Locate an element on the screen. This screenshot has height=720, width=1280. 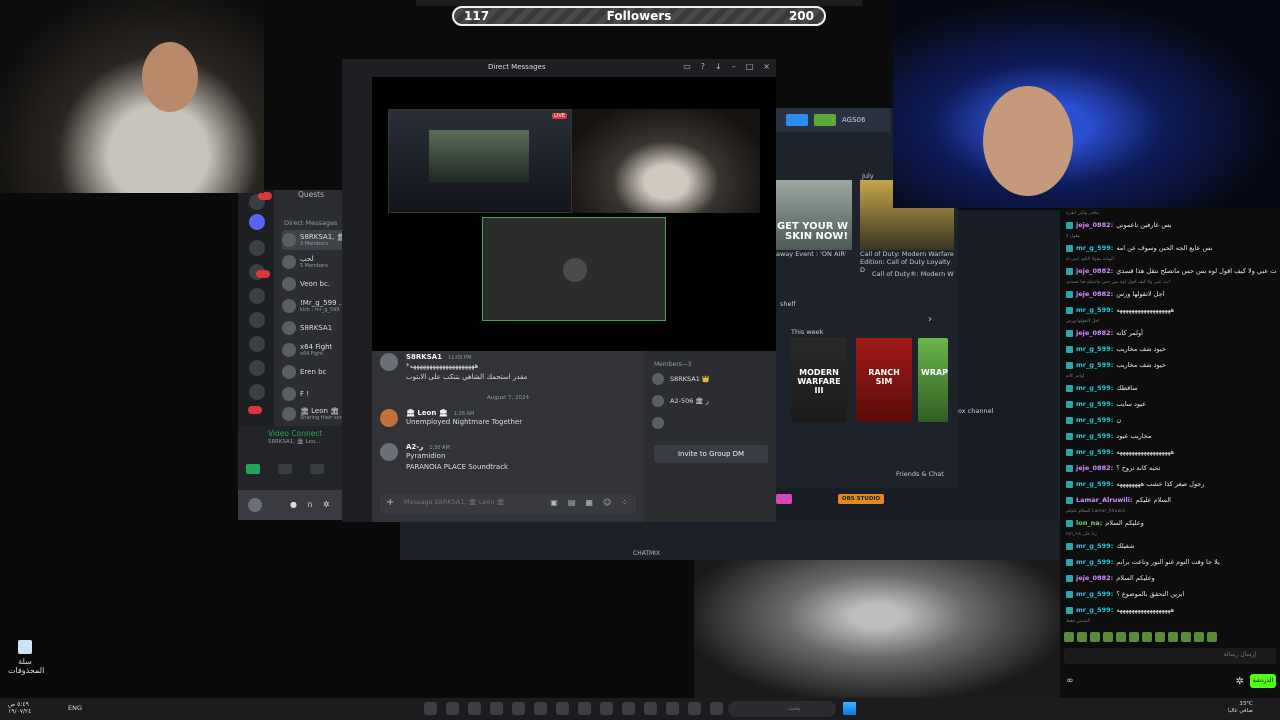
gear-icon: ✲ is located at coordinates (326, 504).